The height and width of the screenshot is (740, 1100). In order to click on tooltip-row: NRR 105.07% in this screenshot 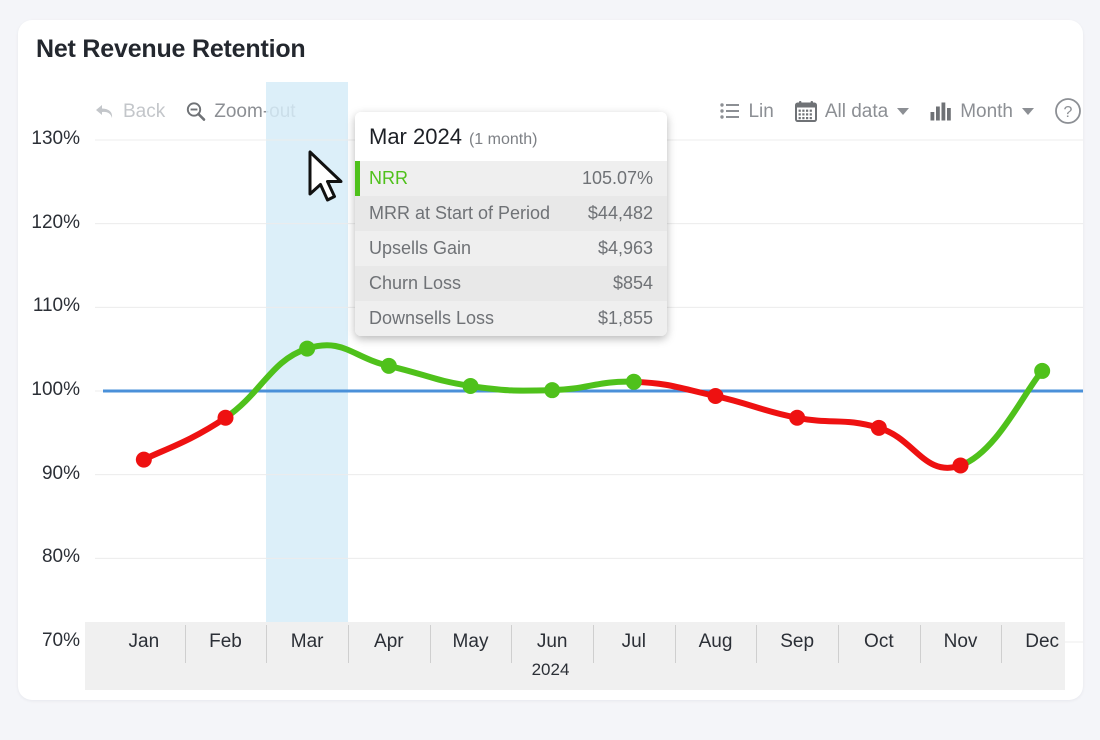, I will do `click(511, 178)`.